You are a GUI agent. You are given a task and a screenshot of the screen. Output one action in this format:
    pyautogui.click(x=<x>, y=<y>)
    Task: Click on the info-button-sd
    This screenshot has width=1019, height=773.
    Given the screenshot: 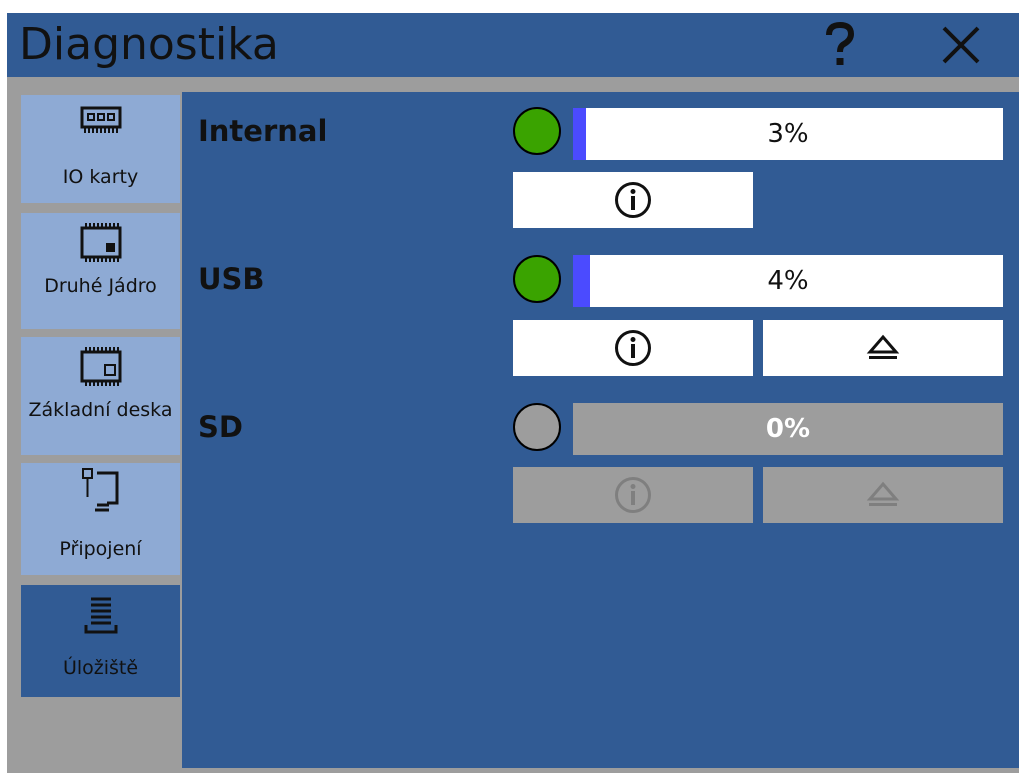 What is the action you would take?
    pyautogui.click(x=633, y=495)
    